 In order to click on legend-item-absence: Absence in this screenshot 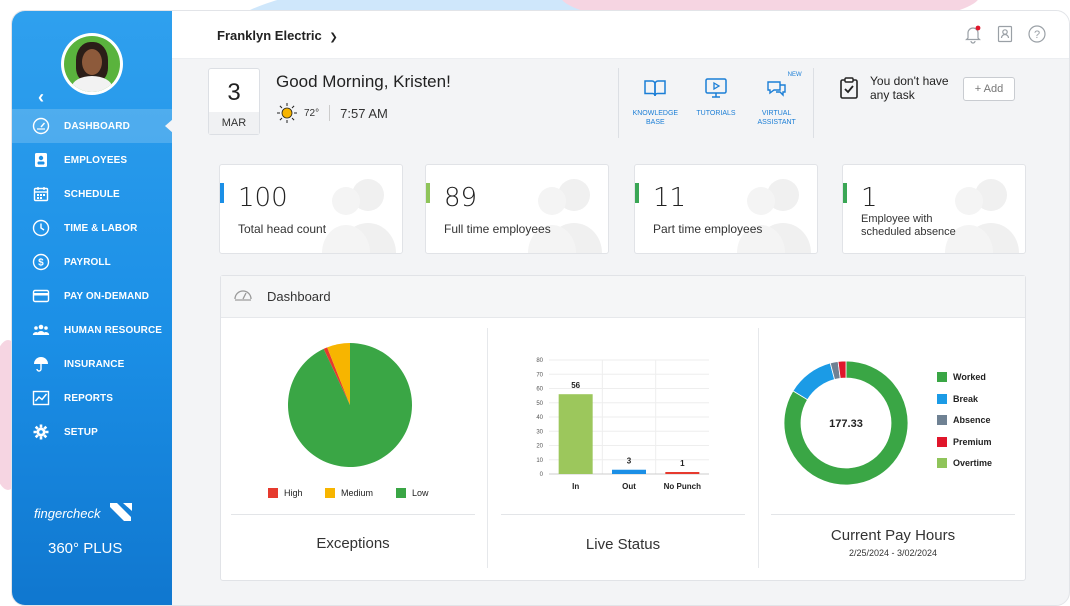, I will do `click(964, 420)`.